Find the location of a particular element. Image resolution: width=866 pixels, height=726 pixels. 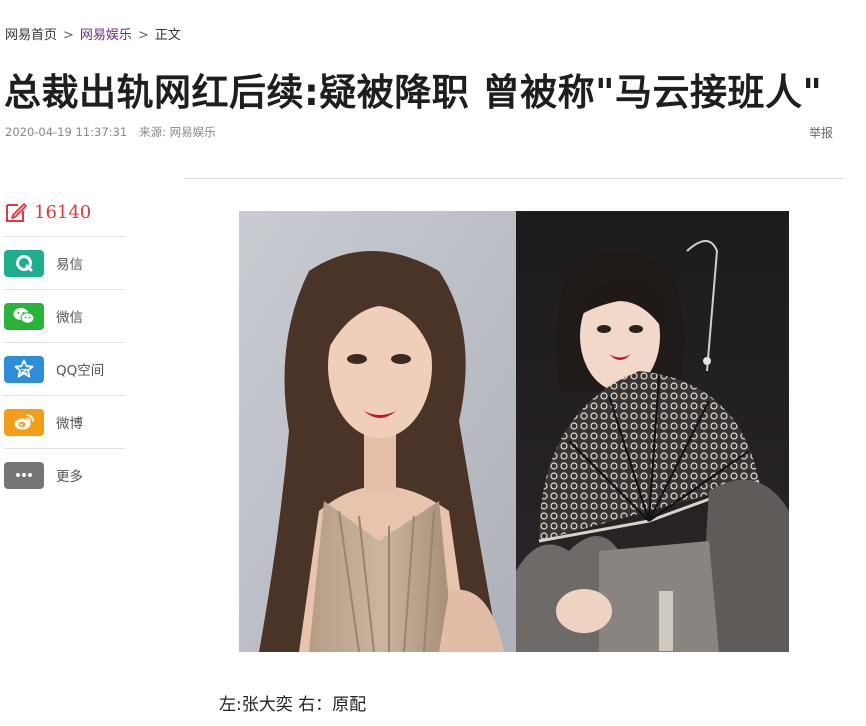

wechat-icon is located at coordinates (24, 316).